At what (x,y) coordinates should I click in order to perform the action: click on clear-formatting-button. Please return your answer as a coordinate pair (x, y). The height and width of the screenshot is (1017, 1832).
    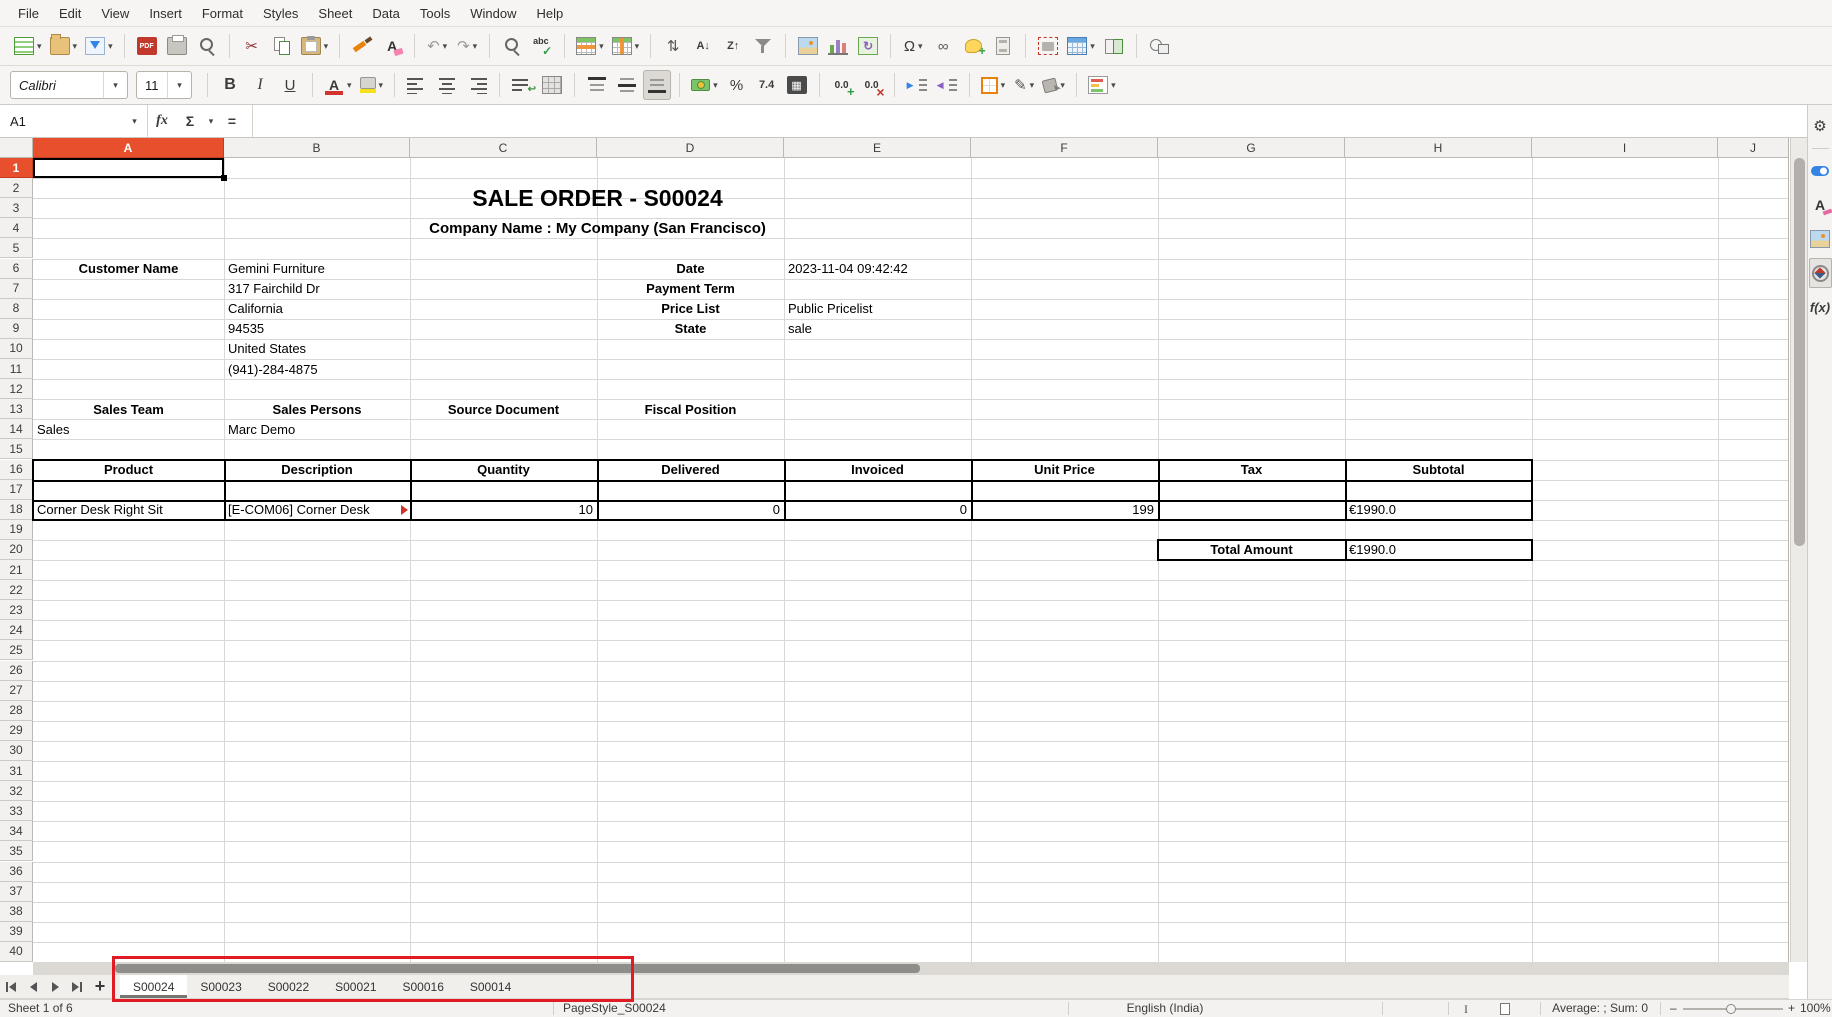
    Looking at the image, I should click on (392, 46).